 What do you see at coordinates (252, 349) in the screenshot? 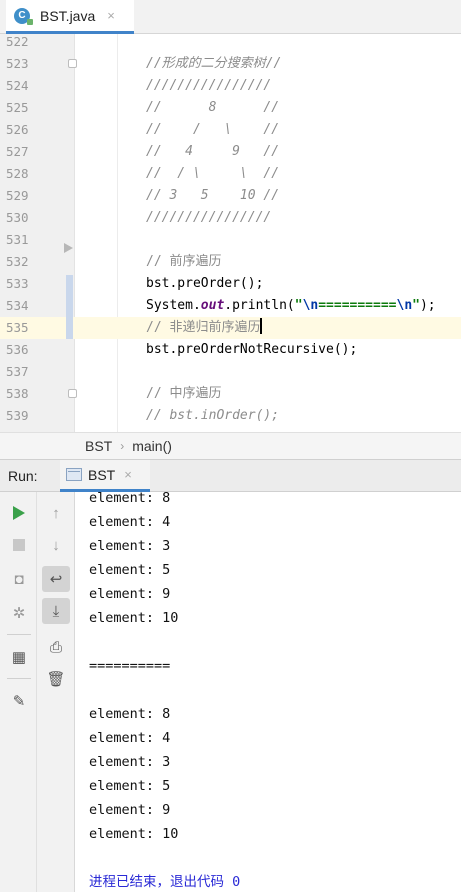
I see `code-text: bst.preOrderNotRecursive();` at bounding box center [252, 349].